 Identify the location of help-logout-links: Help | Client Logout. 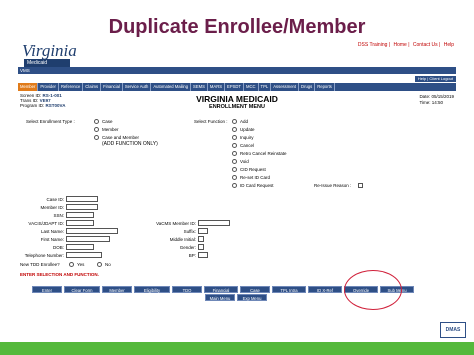
(435, 79).